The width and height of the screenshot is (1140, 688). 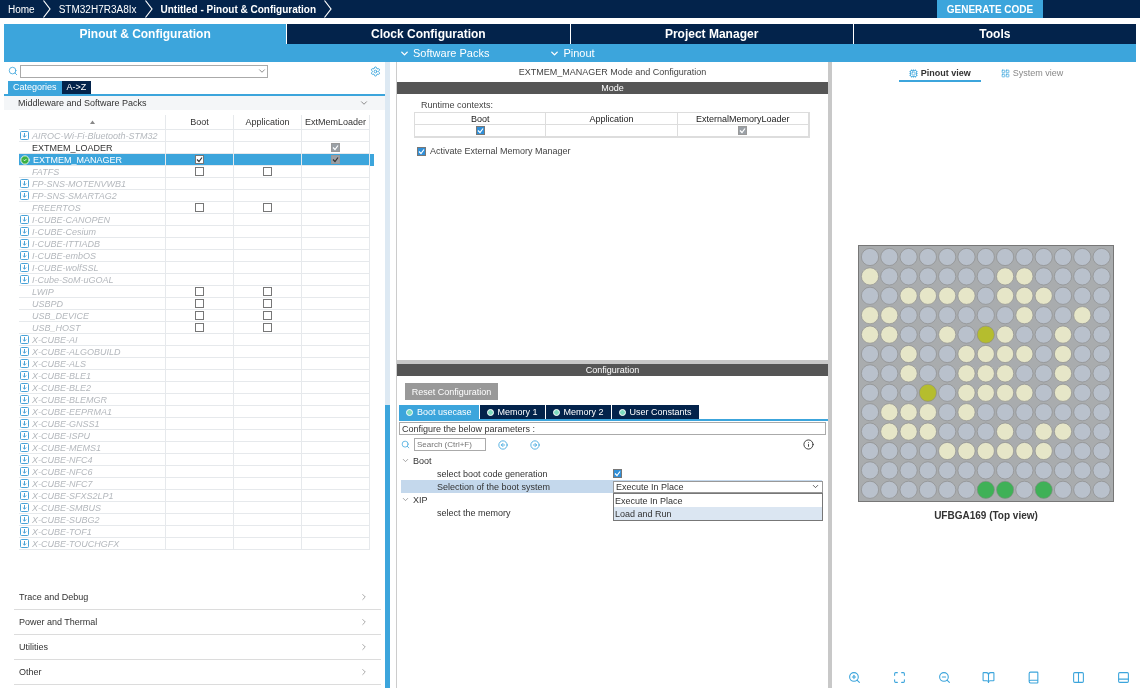 I want to click on group-title: Boot, so click(x=422, y=460).